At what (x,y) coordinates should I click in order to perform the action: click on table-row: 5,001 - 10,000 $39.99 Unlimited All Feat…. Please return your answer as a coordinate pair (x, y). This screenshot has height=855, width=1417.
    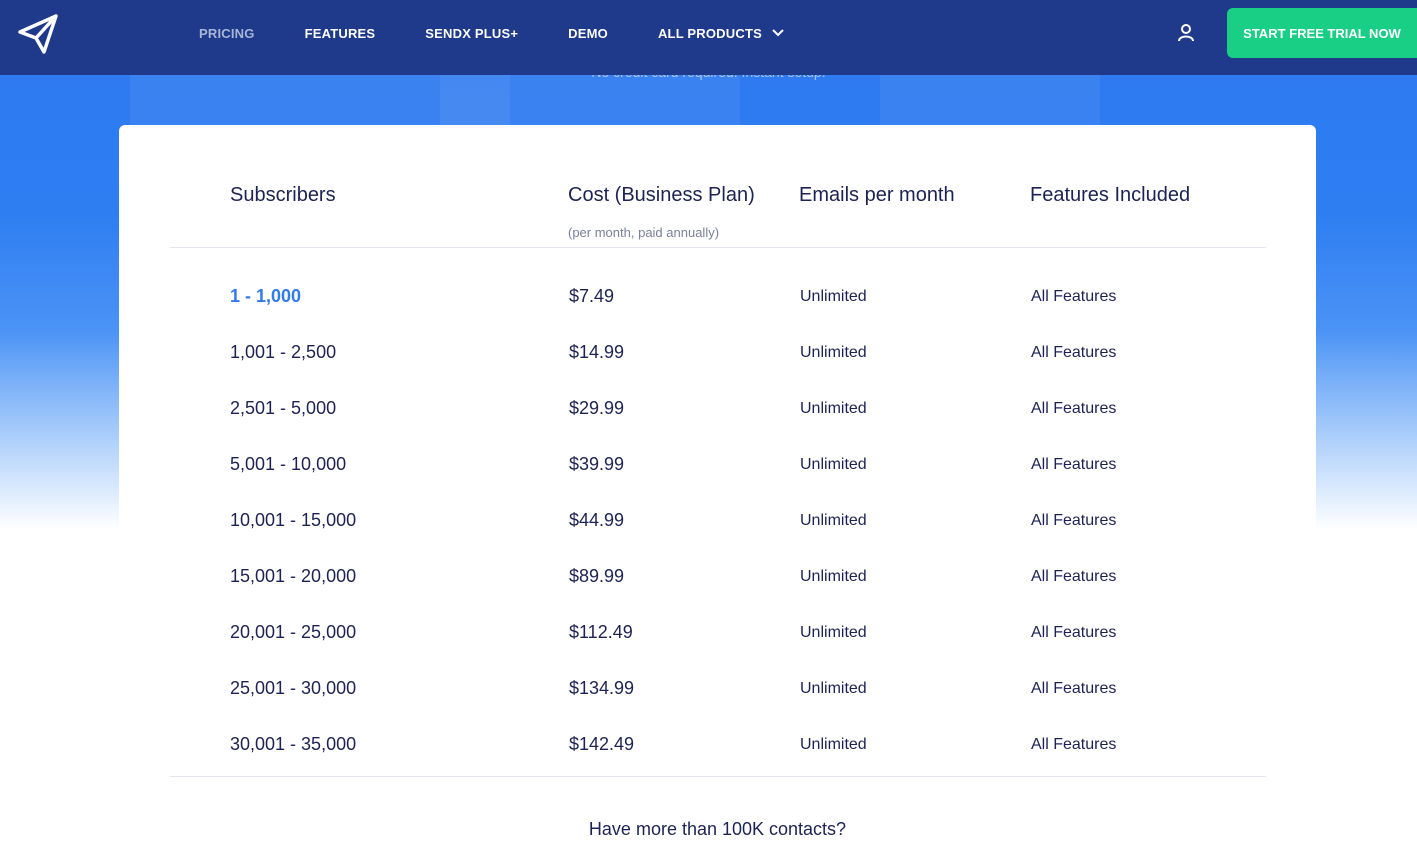
    Looking at the image, I should click on (717, 466).